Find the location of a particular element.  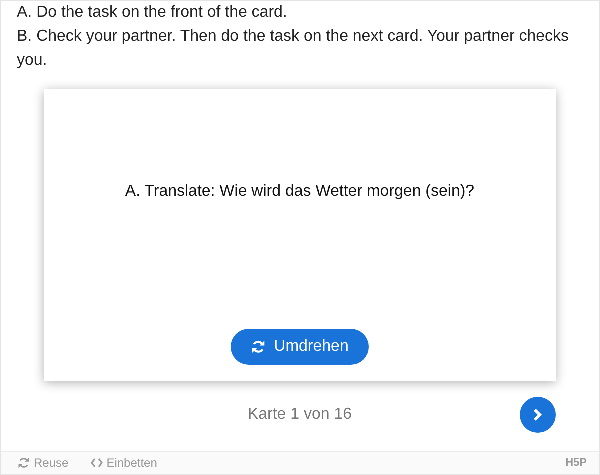

instruction-text: B. Check your partner. Then do the task on the next card. Your partner checks you. is located at coordinates (293, 49).